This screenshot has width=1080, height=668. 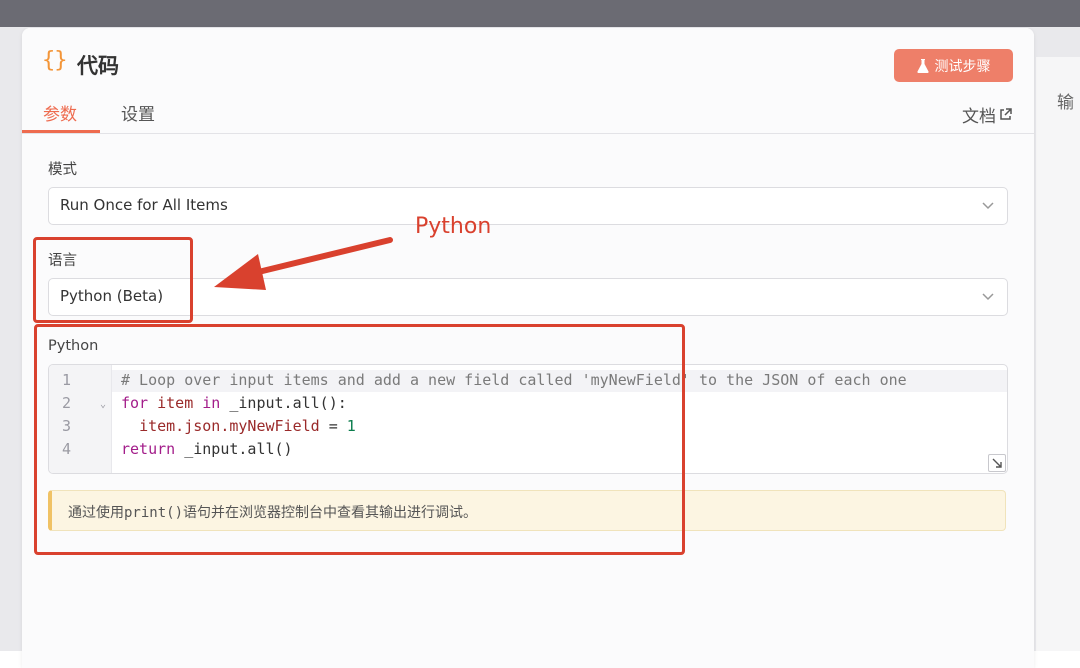 What do you see at coordinates (113, 280) in the screenshot?
I see `annotation-language-box` at bounding box center [113, 280].